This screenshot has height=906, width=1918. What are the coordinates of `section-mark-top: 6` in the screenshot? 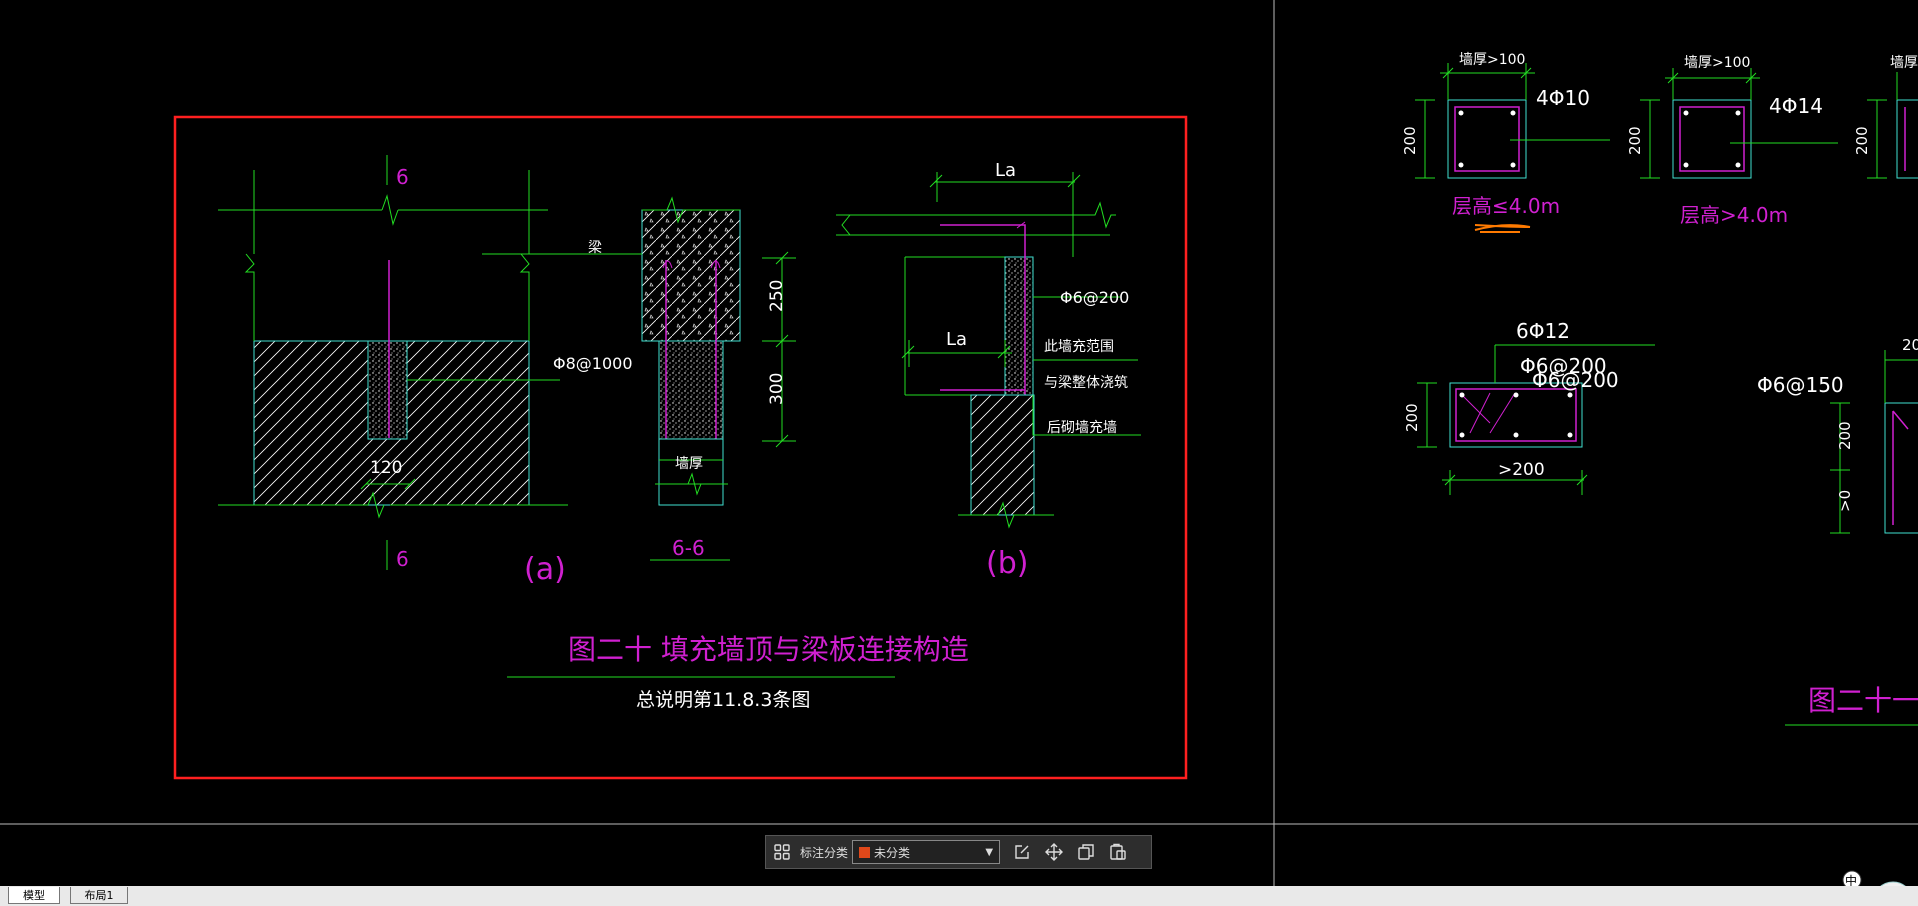 It's located at (402, 177).